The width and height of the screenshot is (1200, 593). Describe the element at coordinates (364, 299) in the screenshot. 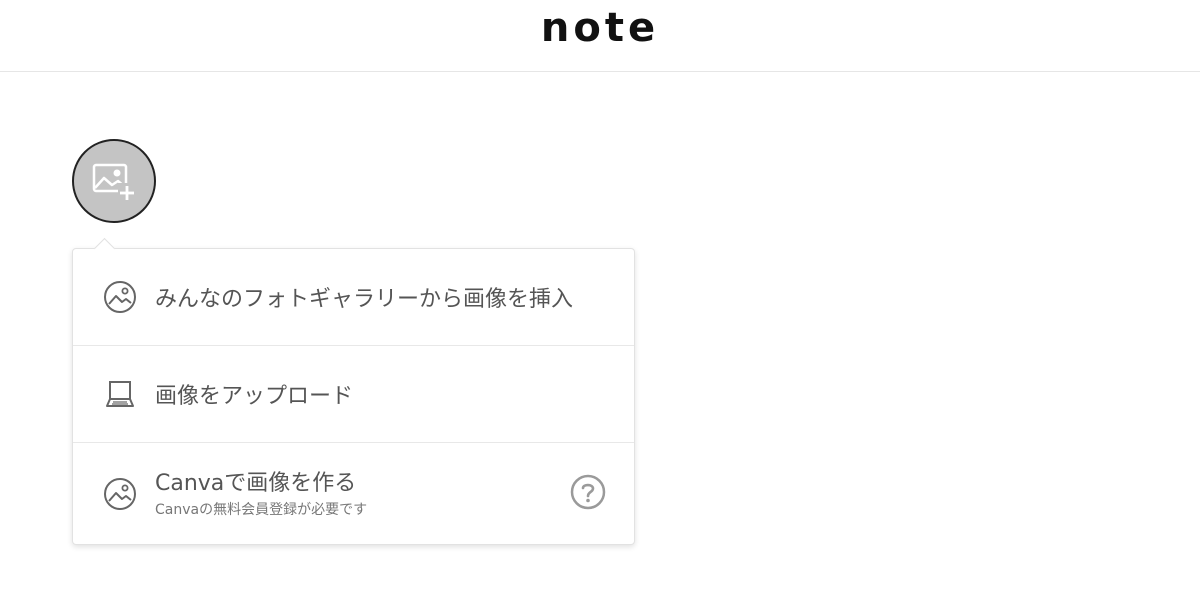

I see `menu-item-label: みんなのフォトギャラリーから画像を挿入` at that location.